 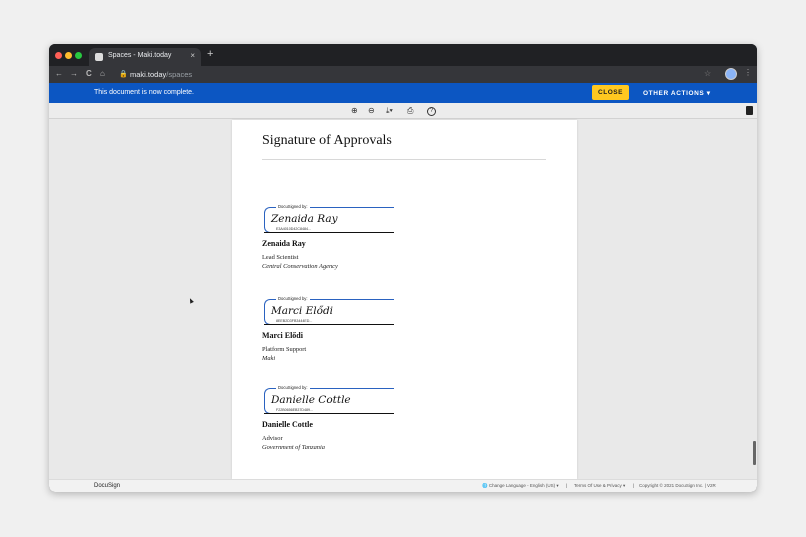 I want to click on signer-role: Advisor, so click(x=272, y=438).